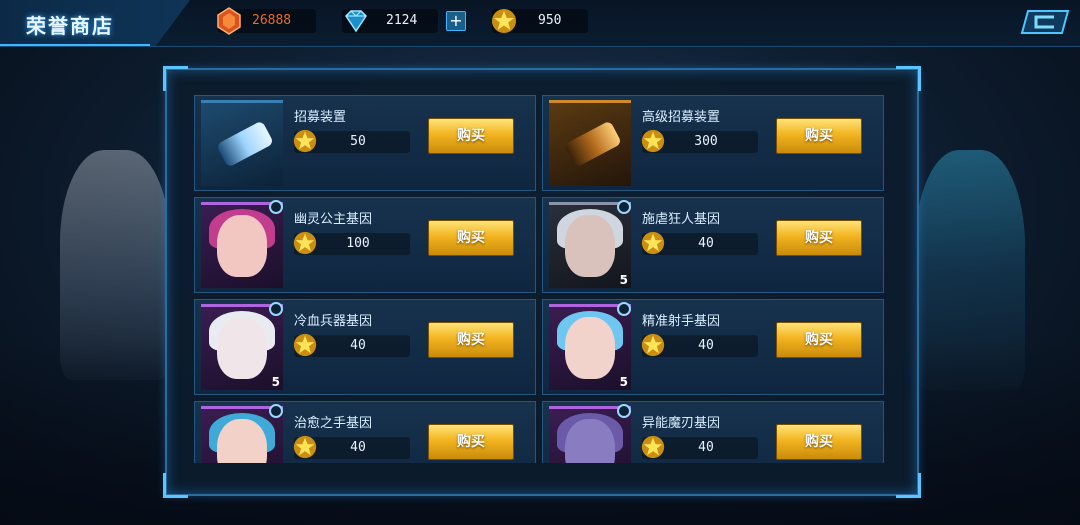  Describe the element at coordinates (358, 243) in the screenshot. I see `price-value: 100` at that location.